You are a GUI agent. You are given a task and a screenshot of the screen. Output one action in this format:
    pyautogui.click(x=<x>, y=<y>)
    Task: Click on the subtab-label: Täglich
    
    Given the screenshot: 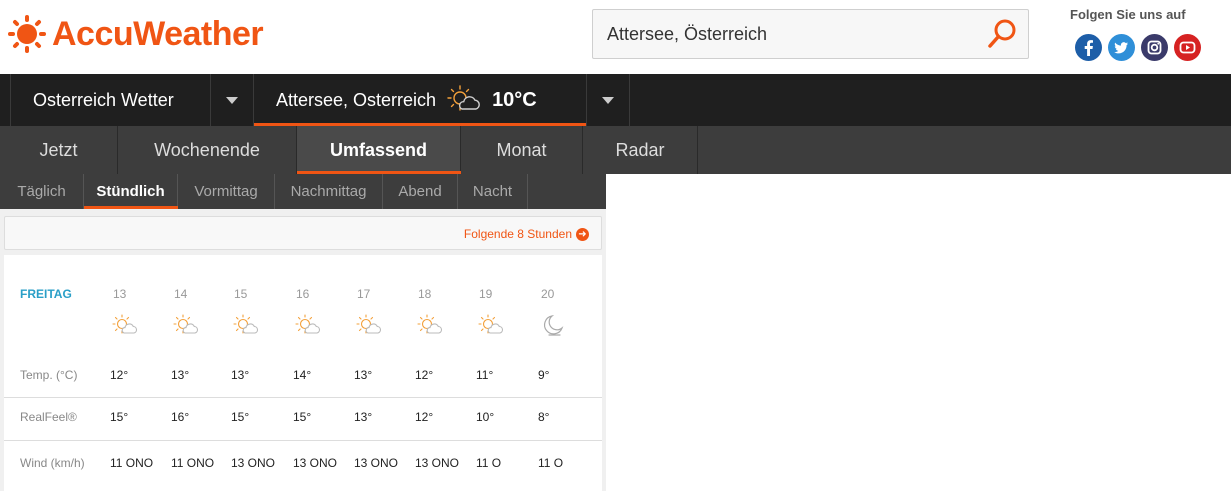 What is the action you would take?
    pyautogui.click(x=41, y=191)
    